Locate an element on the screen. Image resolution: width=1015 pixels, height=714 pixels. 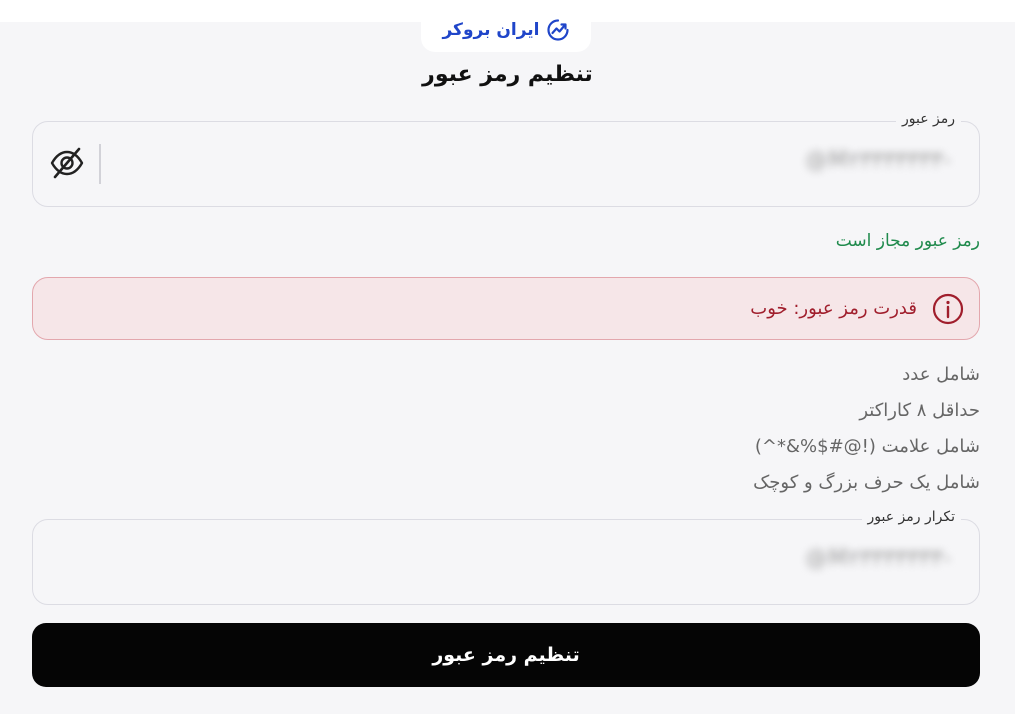
field-divider is located at coordinates (100, 164).